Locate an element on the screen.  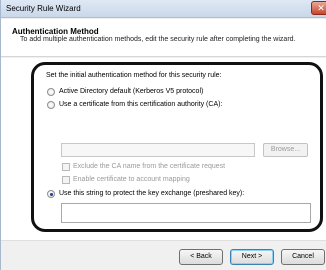
cancel-button: Cancel is located at coordinates (303, 257).